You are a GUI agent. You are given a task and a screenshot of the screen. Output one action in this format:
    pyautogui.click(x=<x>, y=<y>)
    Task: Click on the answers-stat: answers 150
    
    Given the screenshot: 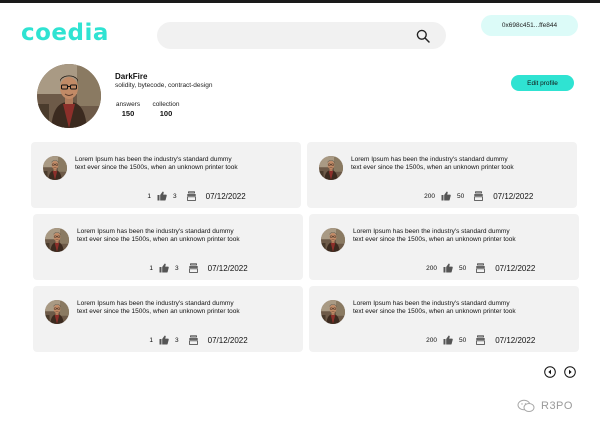 What is the action you would take?
    pyautogui.click(x=128, y=109)
    